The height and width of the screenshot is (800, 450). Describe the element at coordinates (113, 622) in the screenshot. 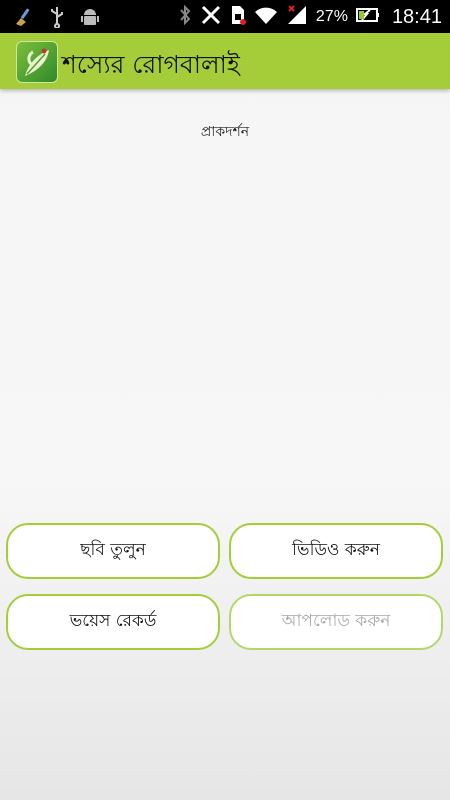

I see `voice-record-button: ভয়েস রেকর্ড` at that location.